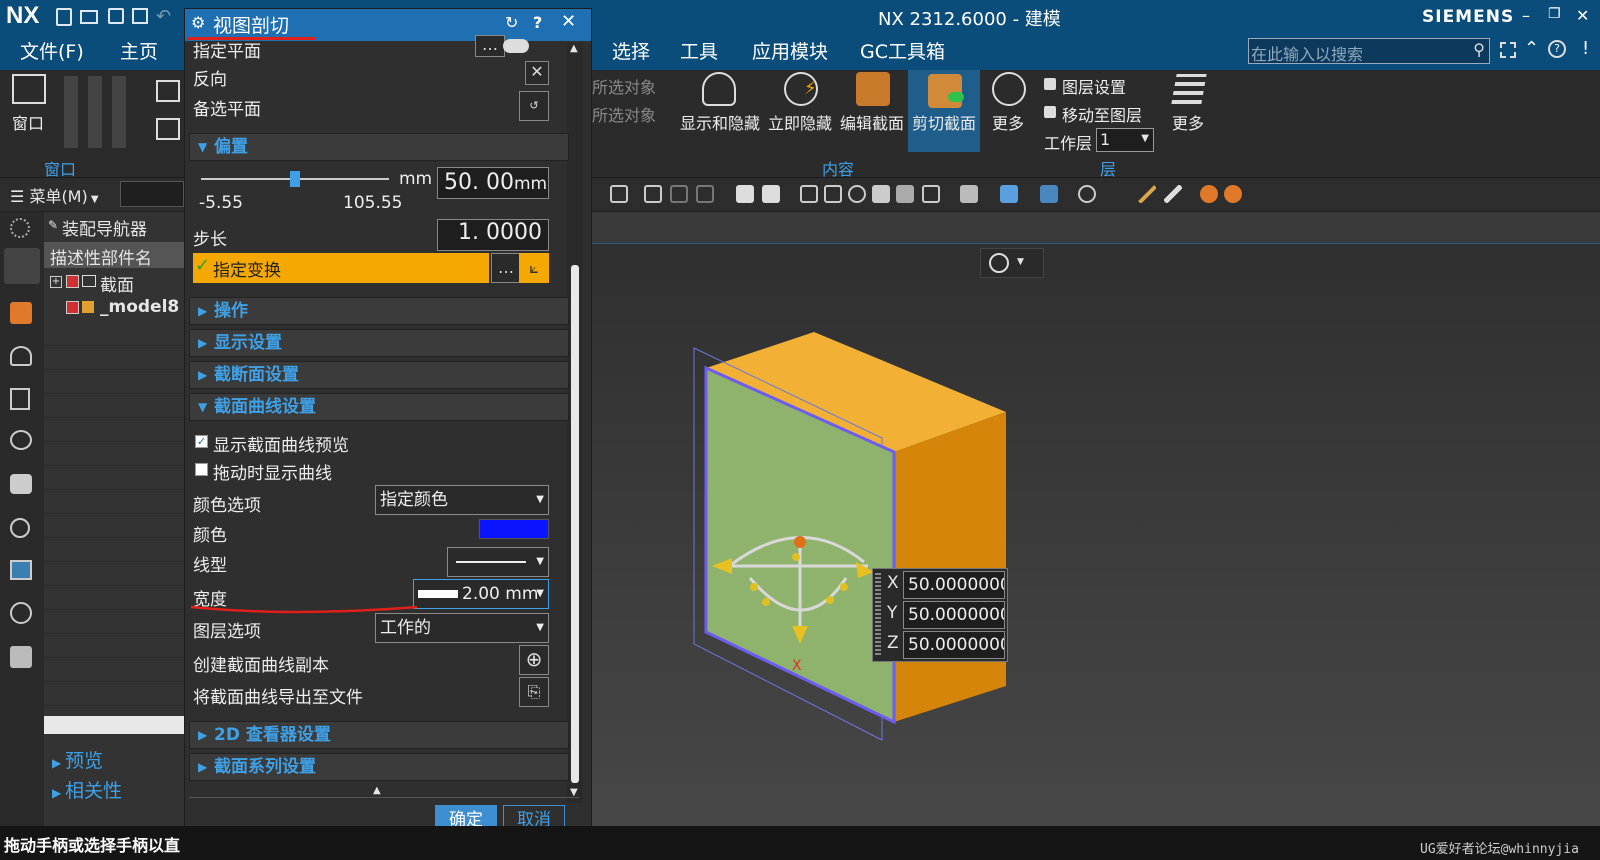 The height and width of the screenshot is (860, 1600). What do you see at coordinates (201, 441) in the screenshot?
I see `show-preview-checkbox: ✓` at bounding box center [201, 441].